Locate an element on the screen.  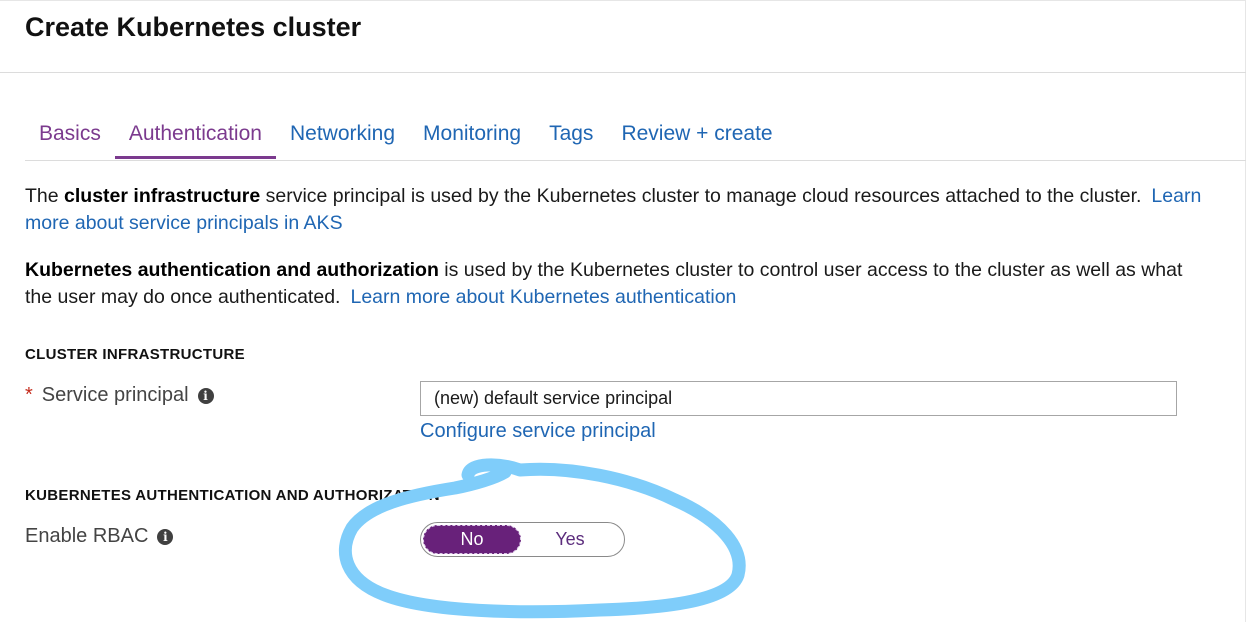
tab-authentication: Authentication is located at coordinates (195, 138).